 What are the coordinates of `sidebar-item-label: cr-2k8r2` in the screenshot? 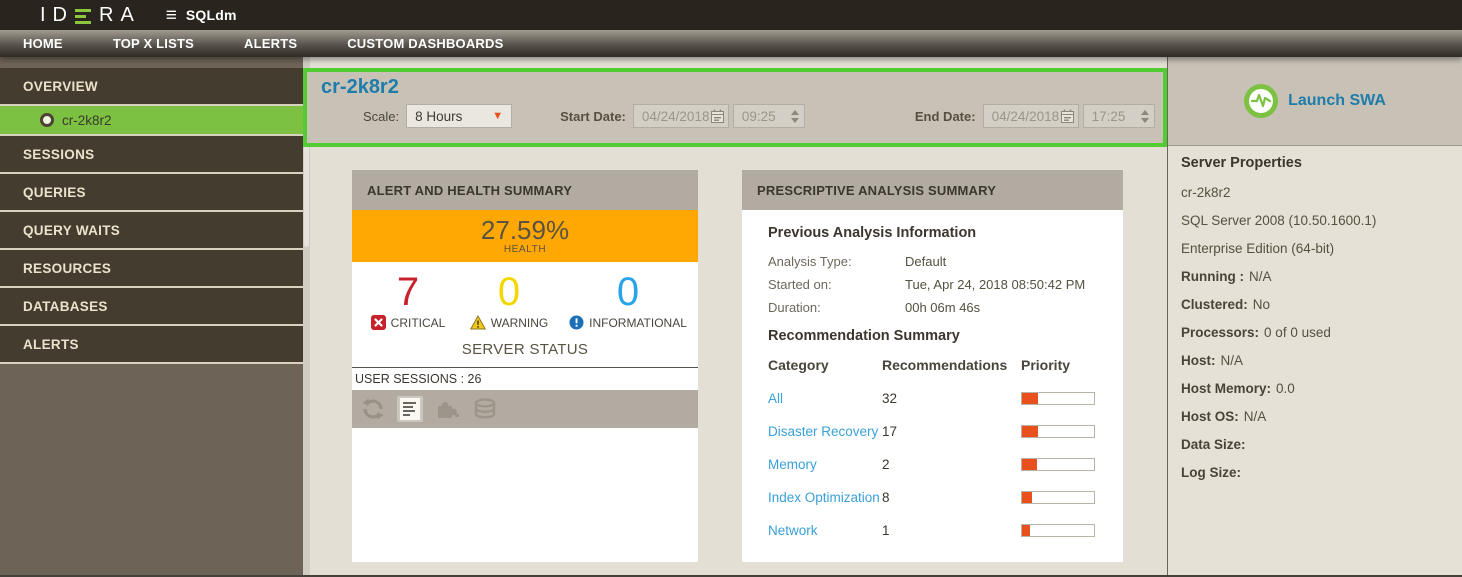 It's located at (87, 120).